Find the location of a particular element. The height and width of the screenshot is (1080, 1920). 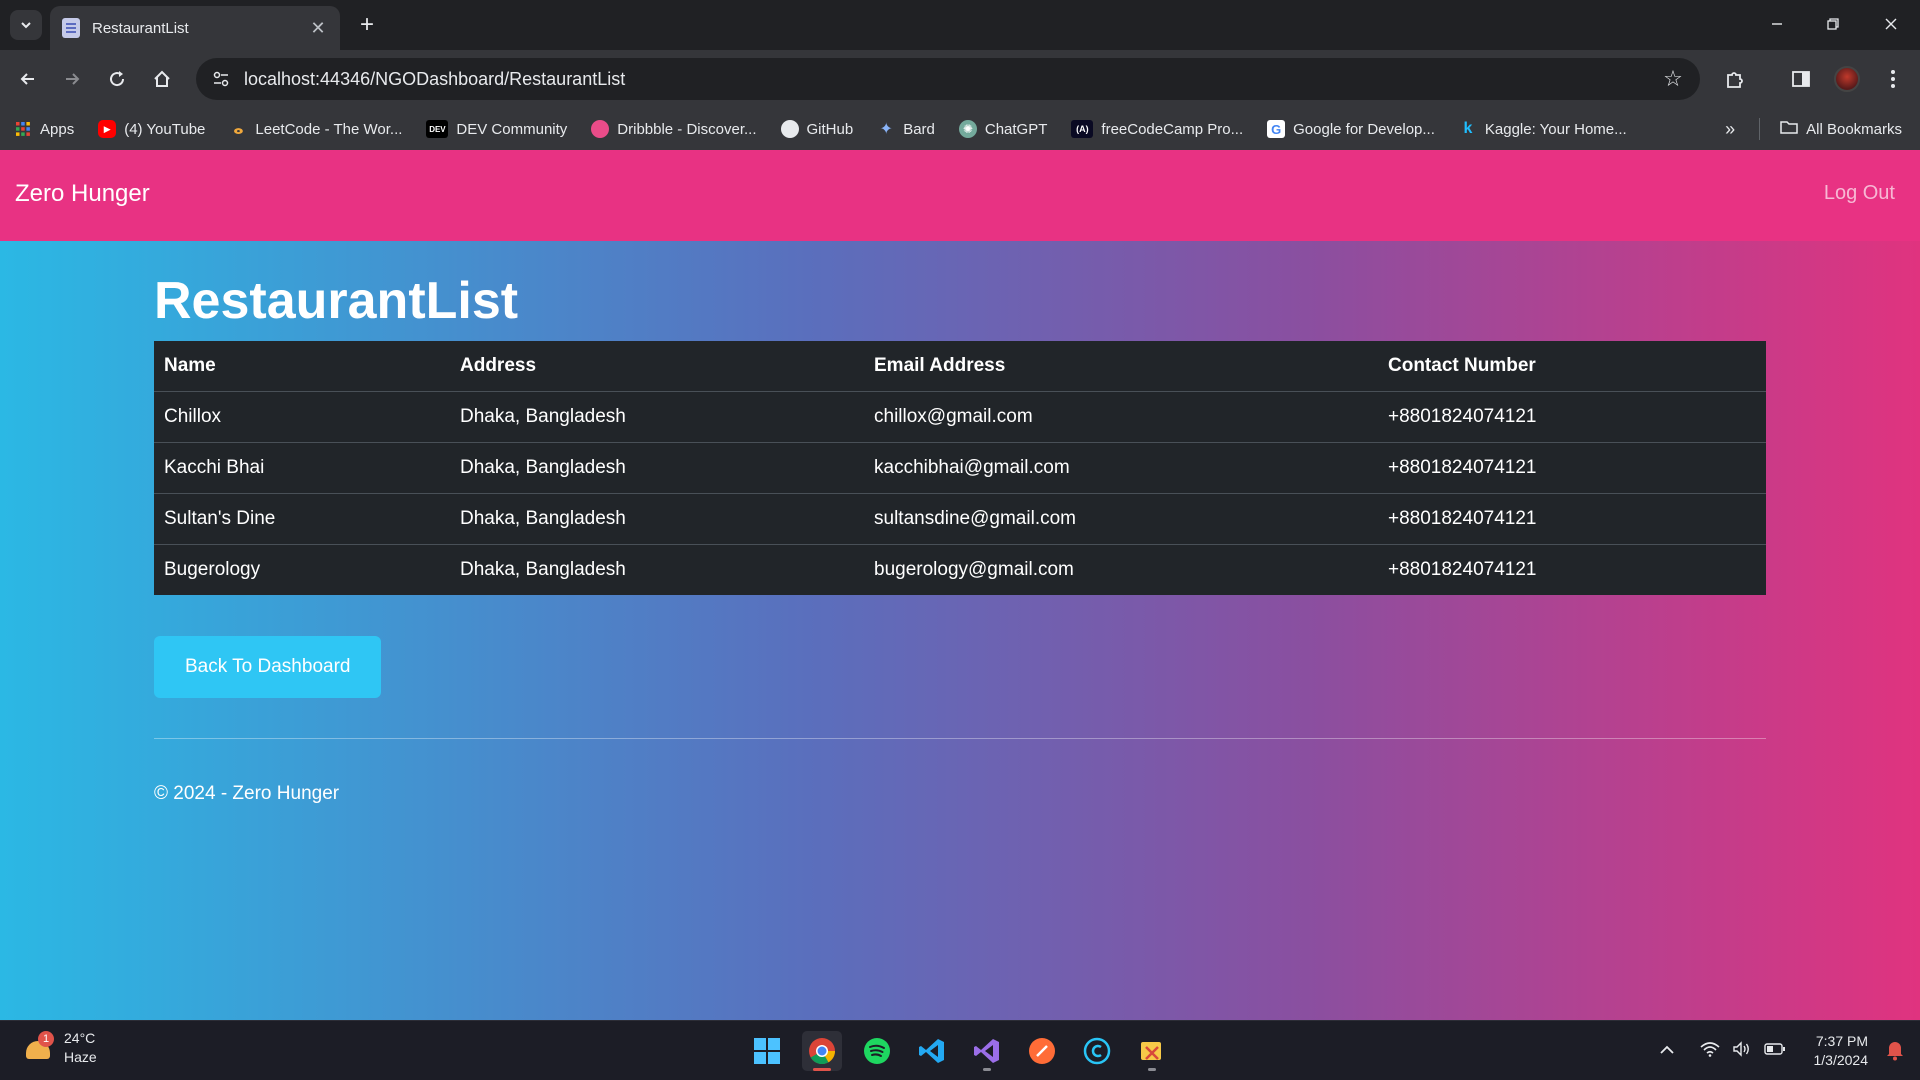

minimize-button is located at coordinates (1777, 24).